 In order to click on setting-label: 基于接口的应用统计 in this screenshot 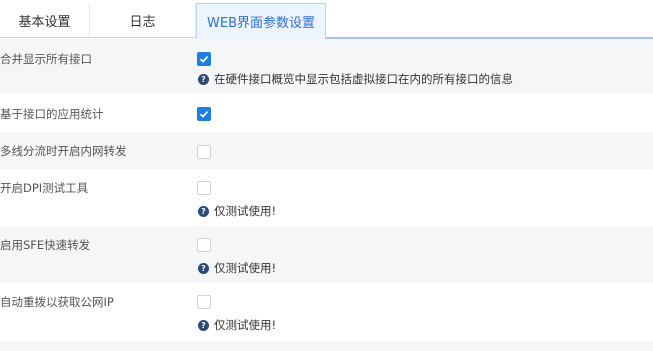, I will do `click(52, 114)`.